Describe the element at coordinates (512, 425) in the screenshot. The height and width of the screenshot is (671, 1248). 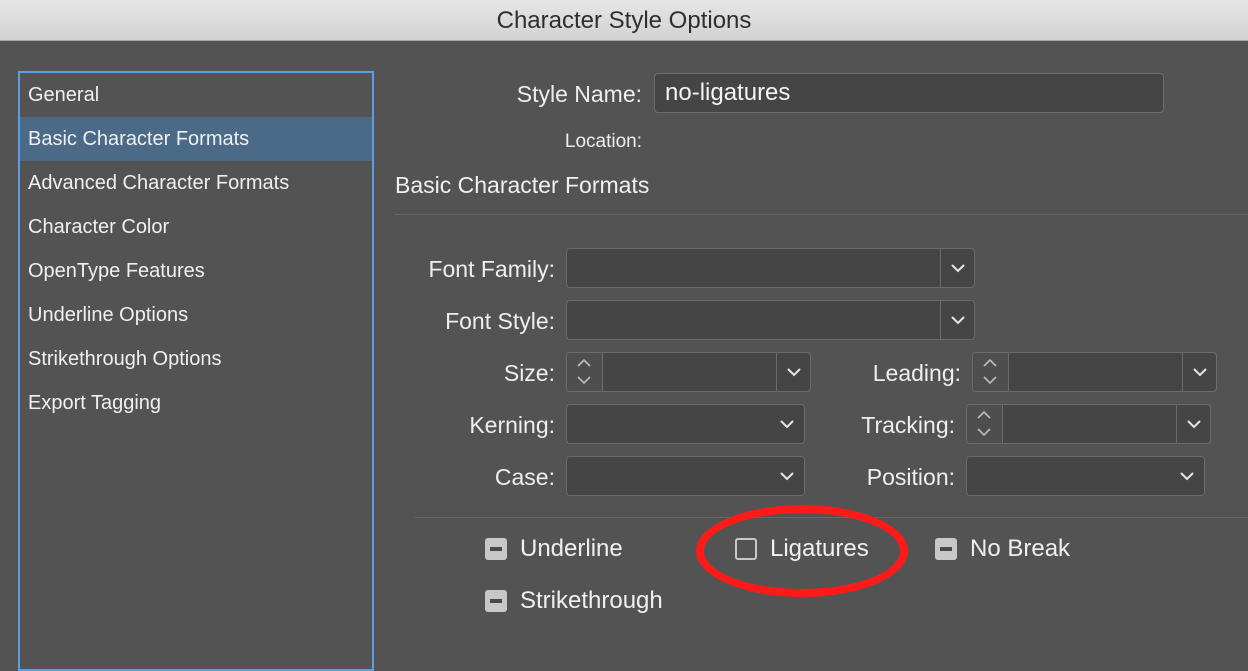
I see `kerning-label: Kerning:` at that location.